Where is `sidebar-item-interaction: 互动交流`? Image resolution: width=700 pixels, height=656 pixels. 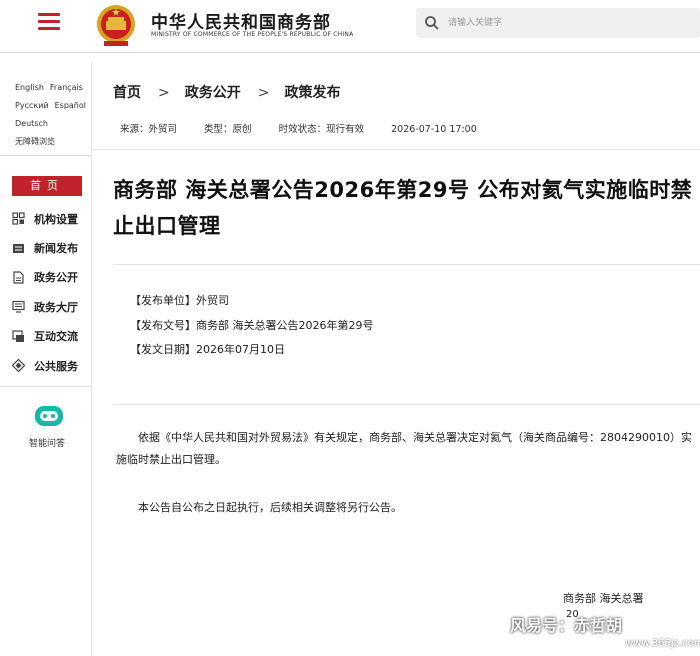
sidebar-item-interaction: 互动交流 is located at coordinates (52, 336).